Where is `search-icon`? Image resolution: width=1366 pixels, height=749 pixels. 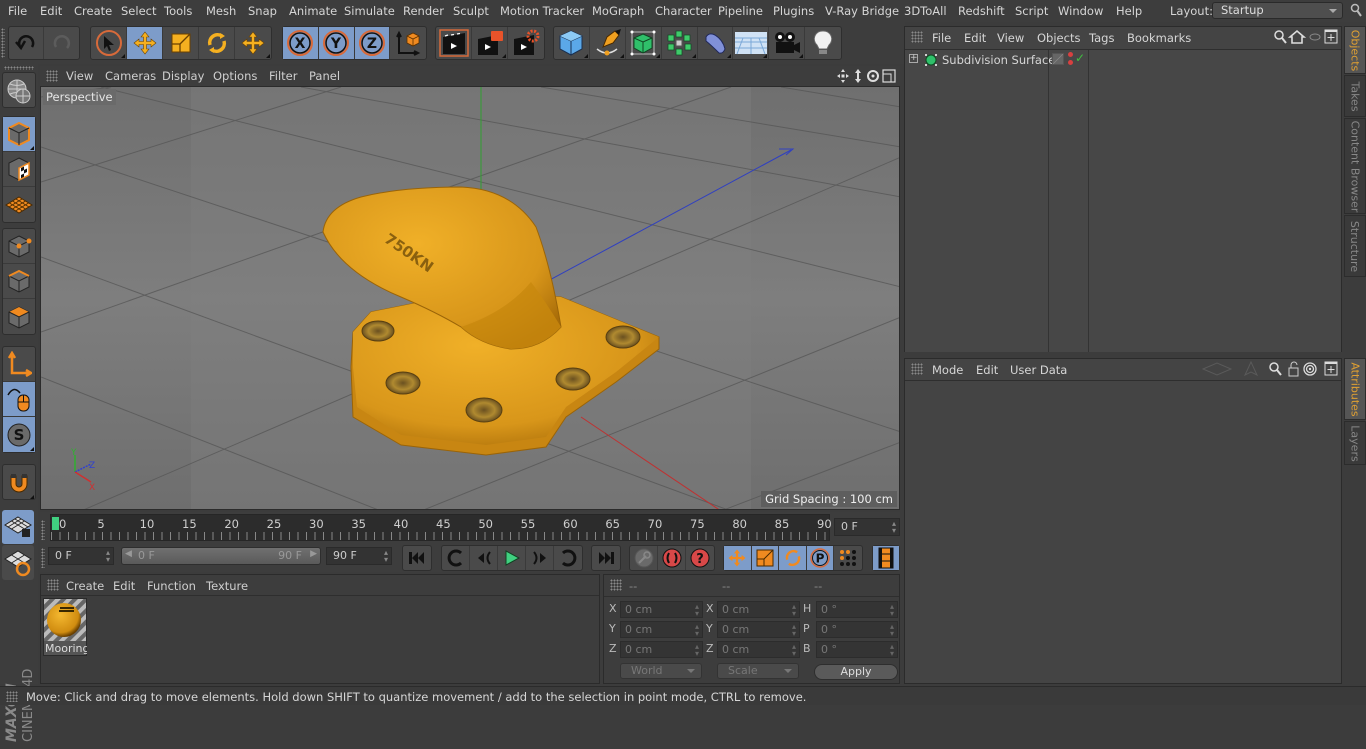
search-icon is located at coordinates (1275, 369).